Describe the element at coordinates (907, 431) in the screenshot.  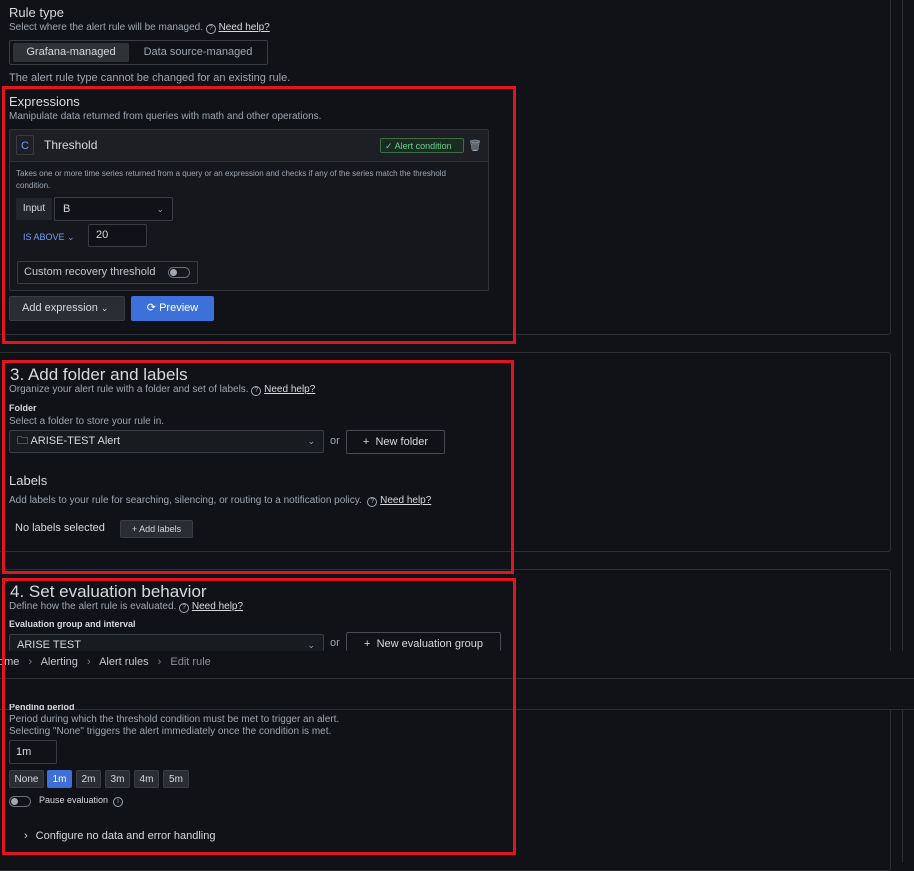
I see `right-scrollbar` at that location.